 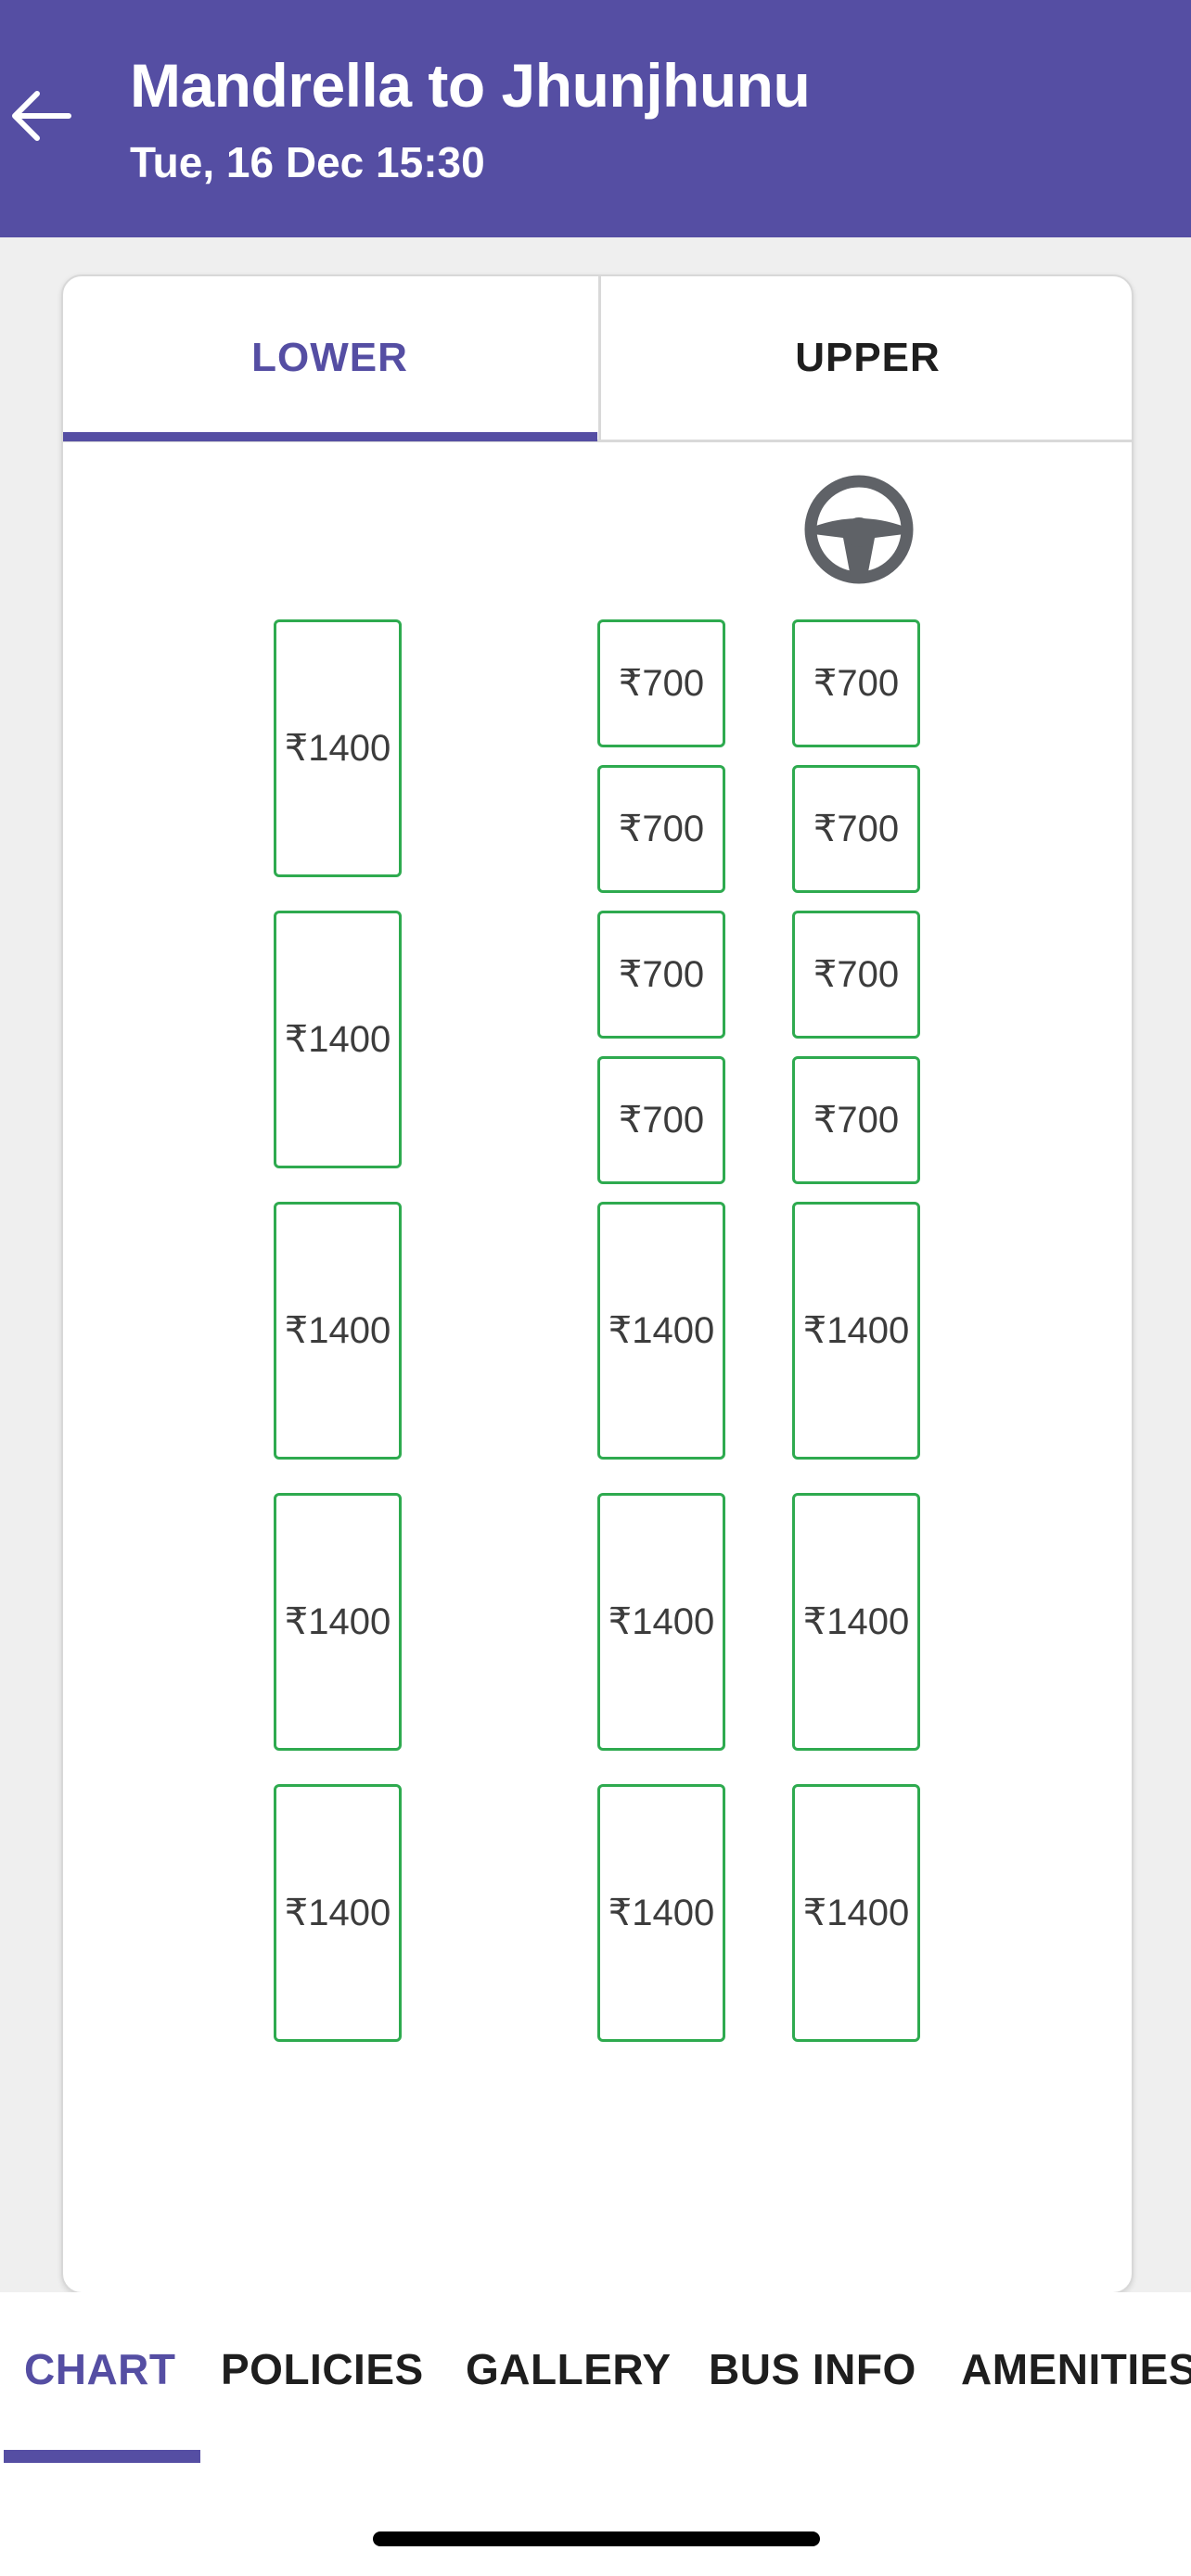 I want to click on tab-amenities: AMENITIES, so click(x=1076, y=2369).